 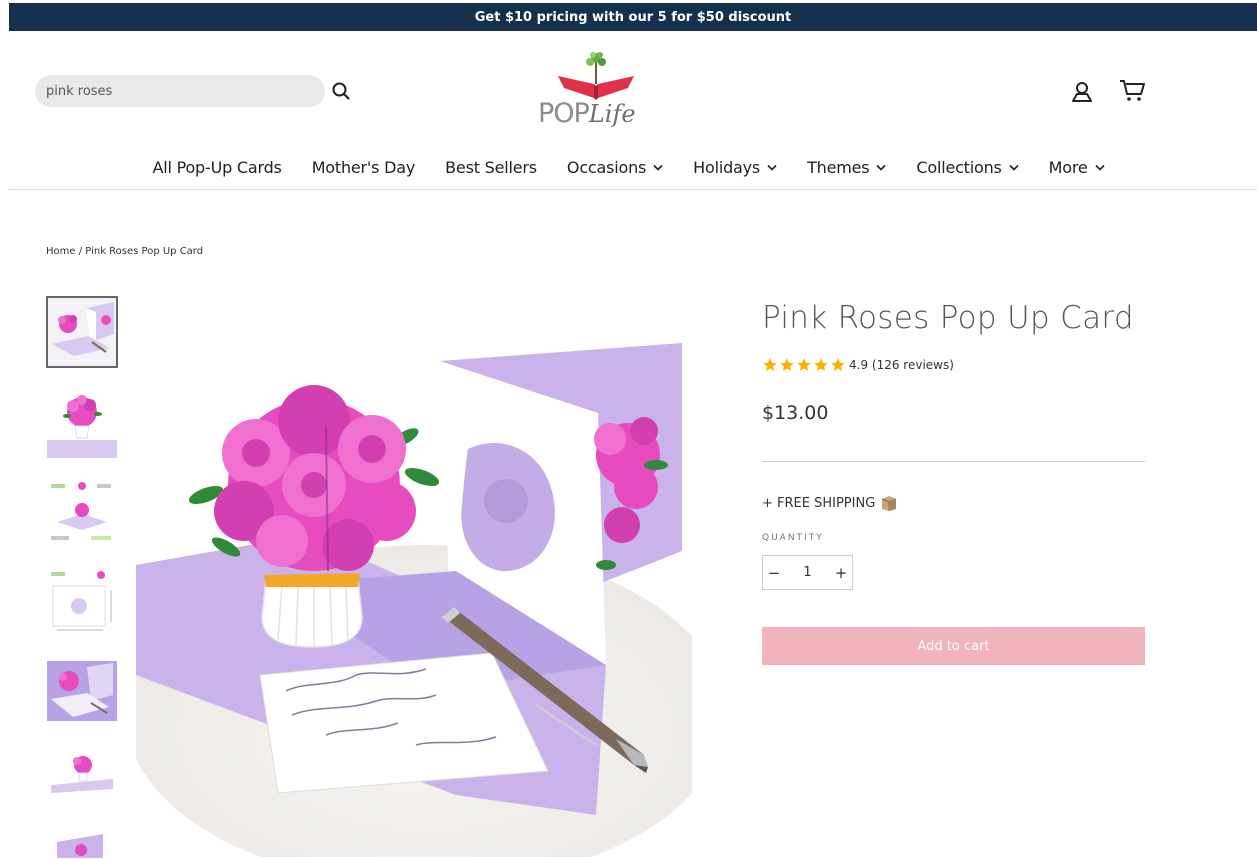 I want to click on nav-item-themes: Themes, so click(x=846, y=167).